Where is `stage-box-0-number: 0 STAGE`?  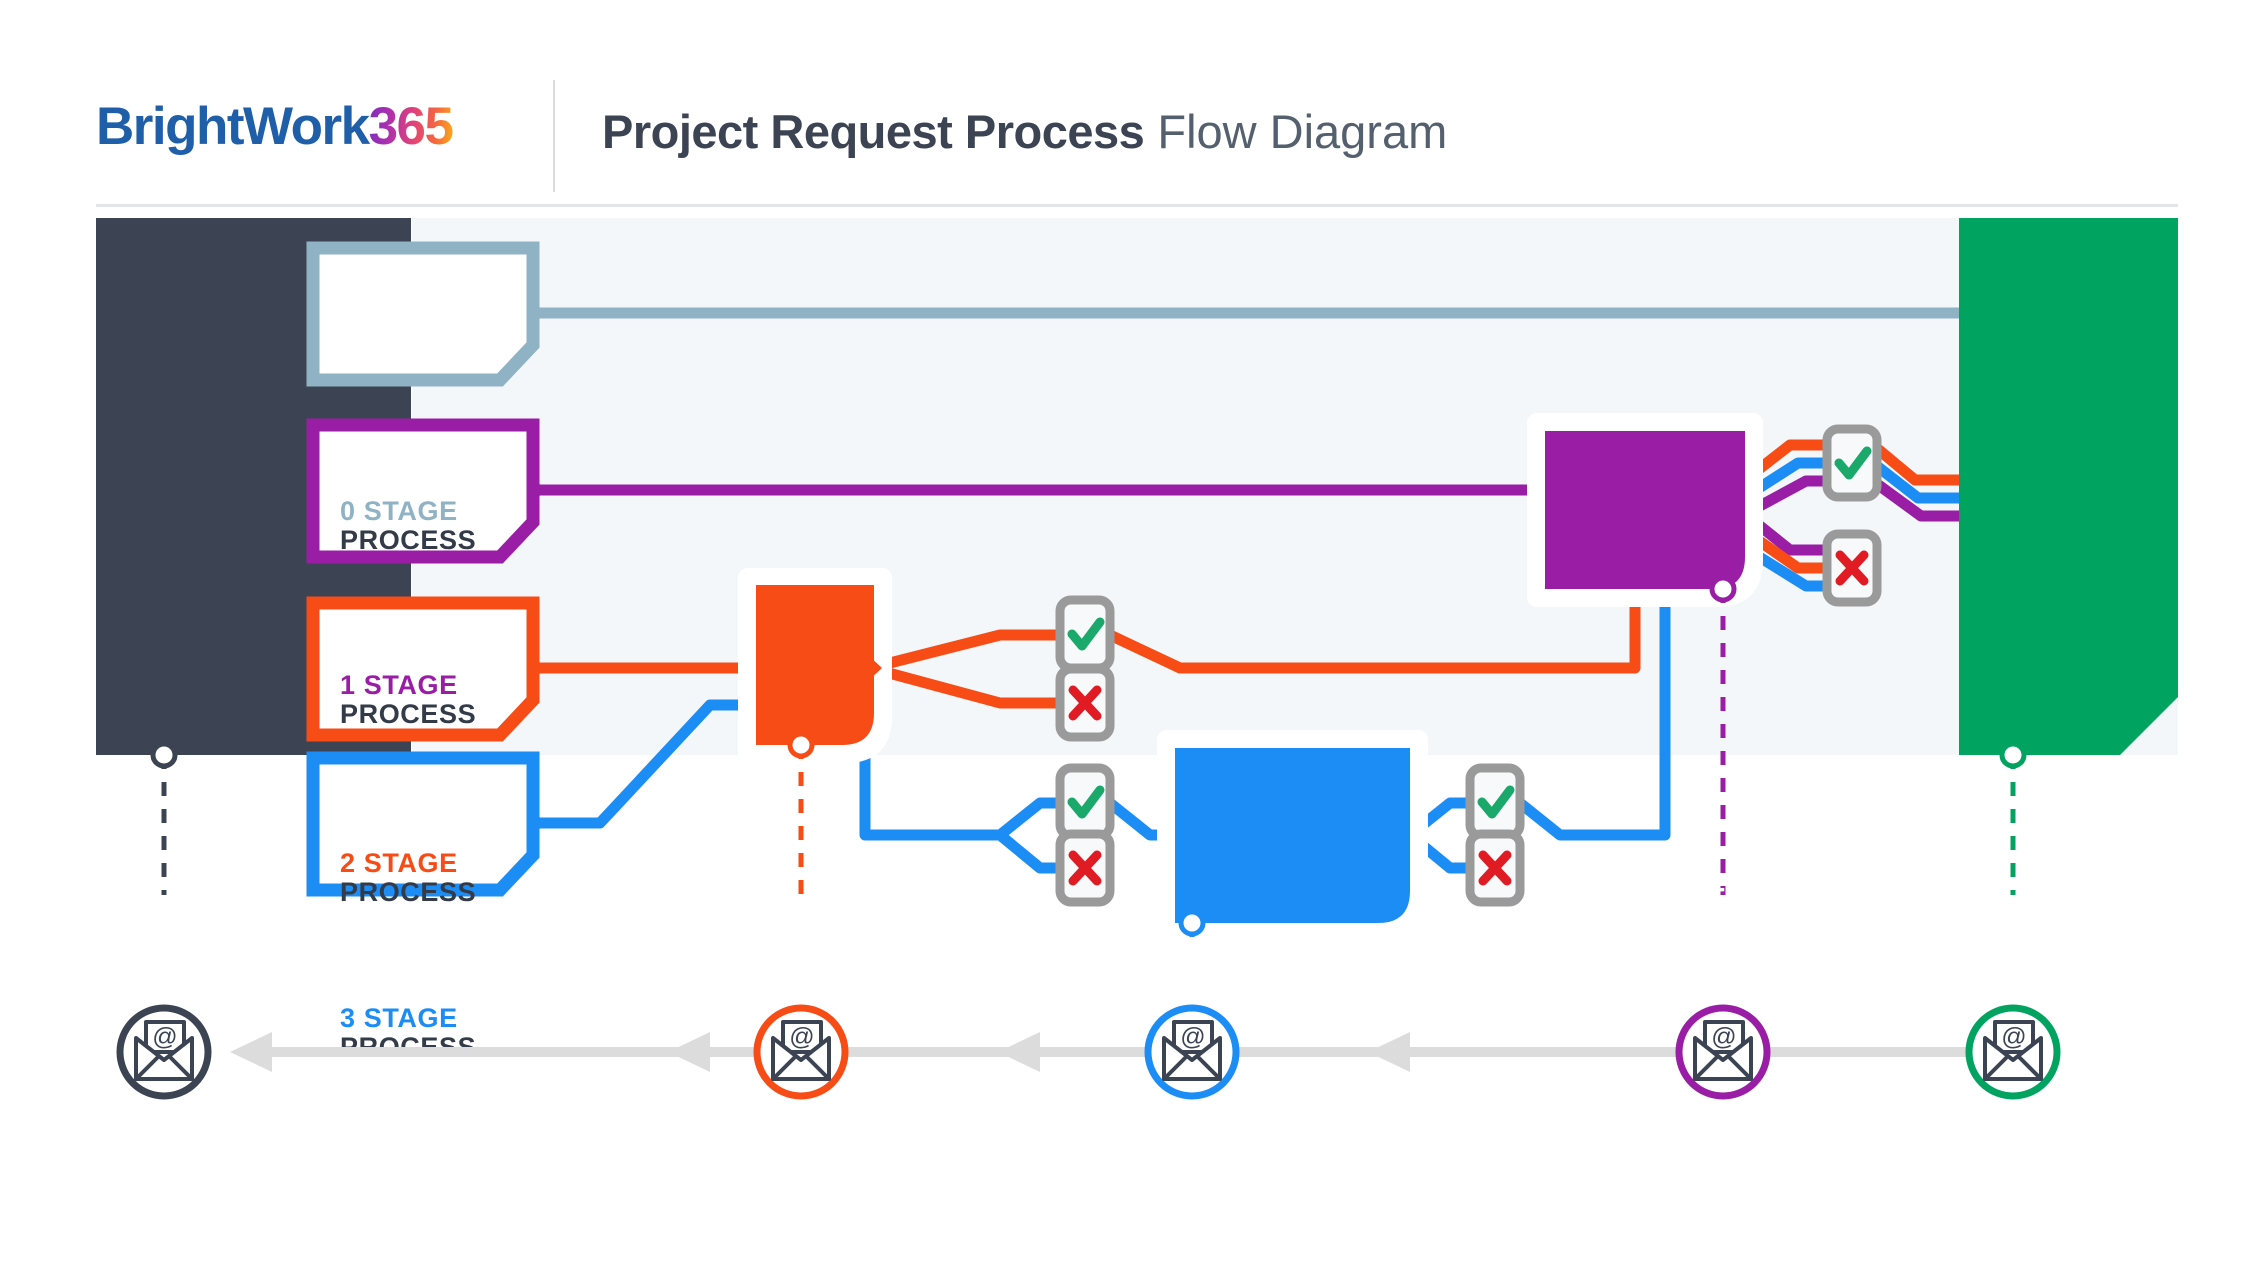 stage-box-0-number: 0 STAGE is located at coordinates (399, 511).